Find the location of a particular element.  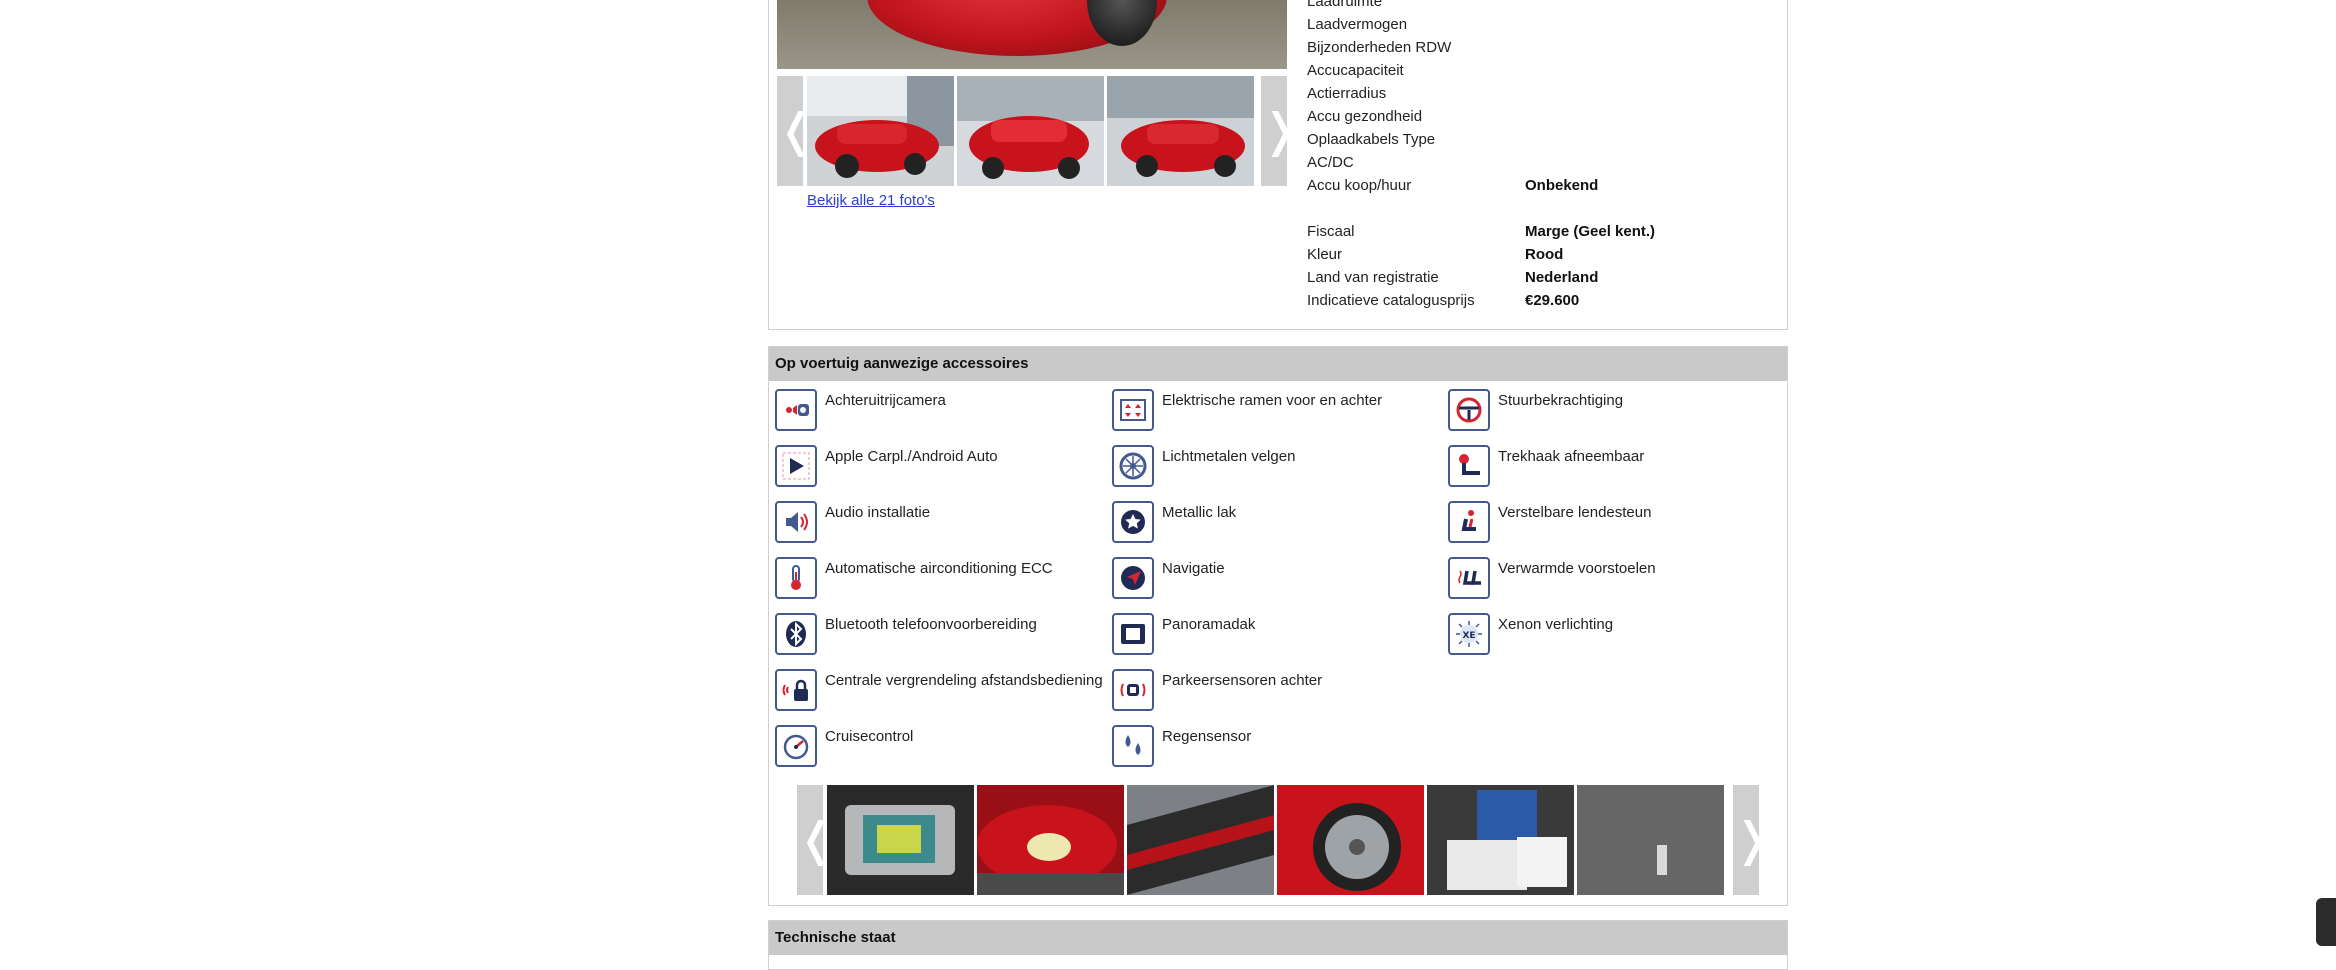

accessory-label: Parkeersensoren achter is located at coordinates (1242, 680).